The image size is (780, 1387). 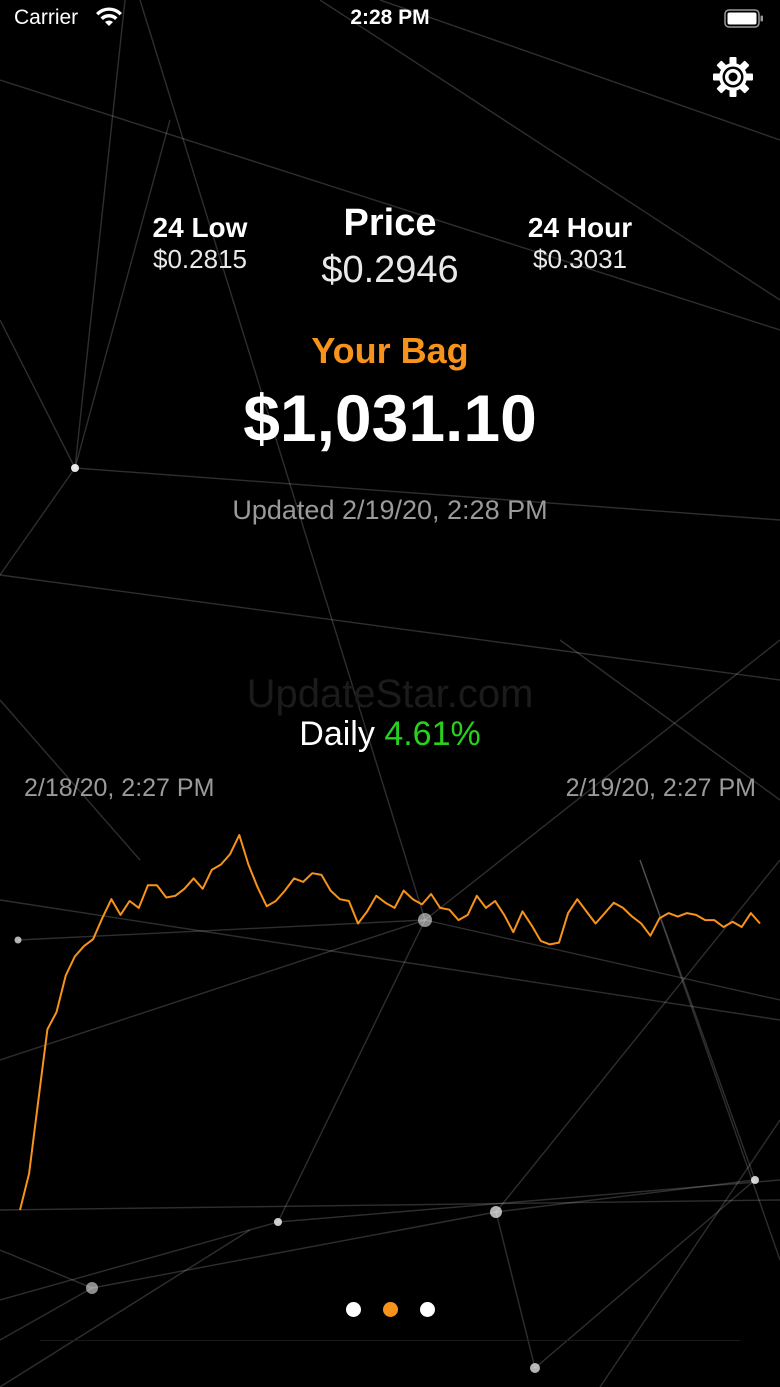 What do you see at coordinates (200, 227) in the screenshot?
I see `low-24h-label: 24 Low` at bounding box center [200, 227].